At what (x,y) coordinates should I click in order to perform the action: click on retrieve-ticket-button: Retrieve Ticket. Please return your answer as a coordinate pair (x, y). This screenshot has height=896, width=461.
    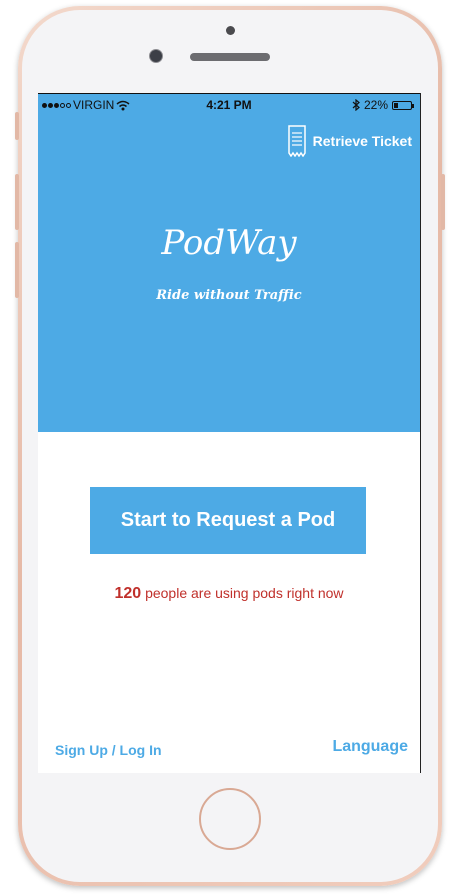
    Looking at the image, I should click on (349, 141).